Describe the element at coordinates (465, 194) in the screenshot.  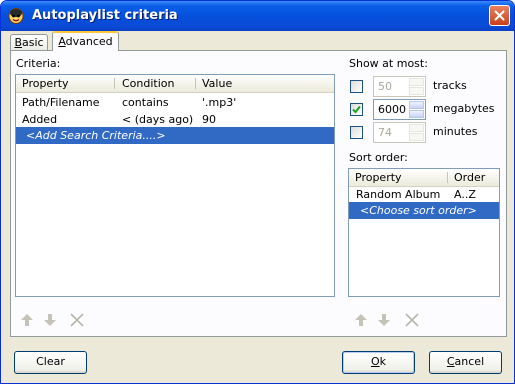
I see `sort-order-value: A..Z` at that location.